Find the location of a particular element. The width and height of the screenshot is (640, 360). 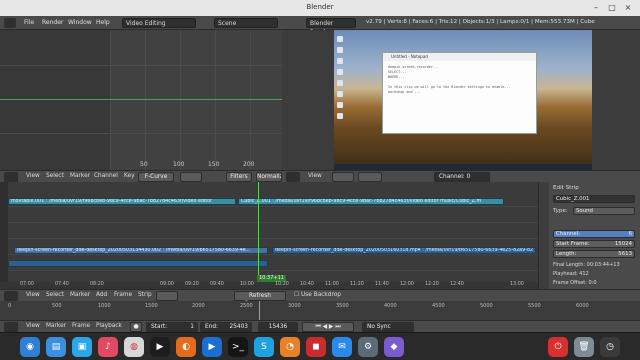

menu-help: Help is located at coordinates (103, 22).